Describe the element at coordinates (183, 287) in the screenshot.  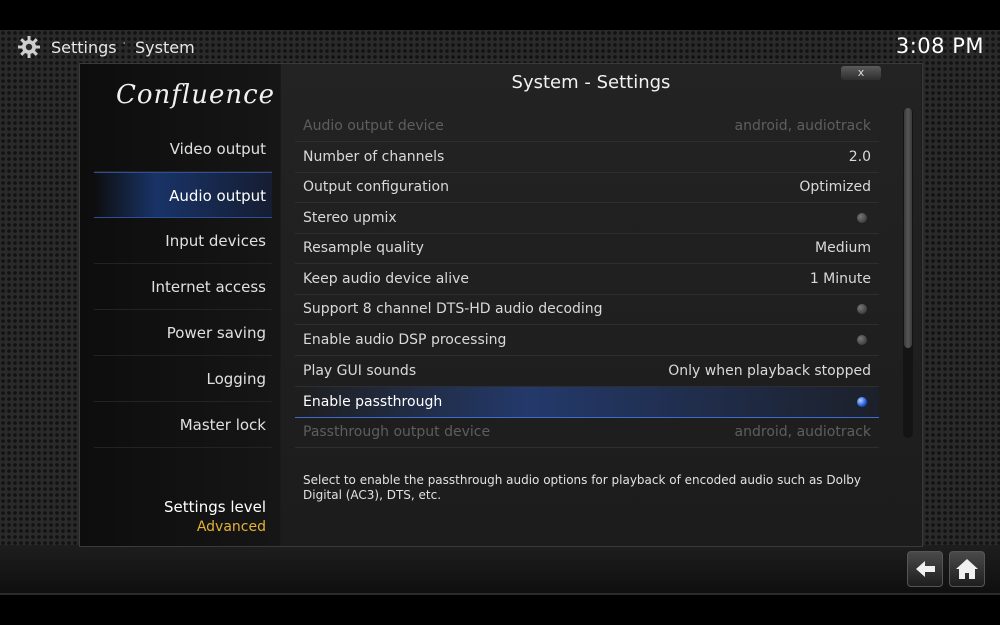
I see `sidebar-item-internet-access: Internet access` at that location.